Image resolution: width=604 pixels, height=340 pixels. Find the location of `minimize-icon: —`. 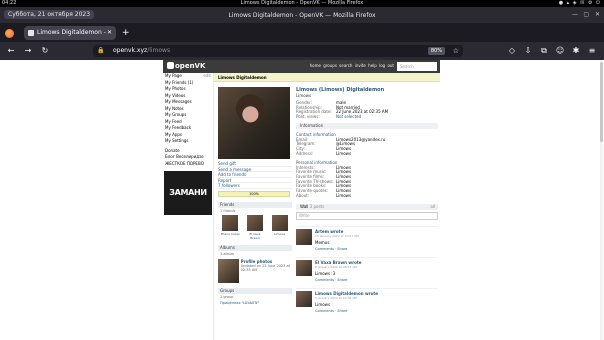

minimize-icon: — is located at coordinates (575, 14).